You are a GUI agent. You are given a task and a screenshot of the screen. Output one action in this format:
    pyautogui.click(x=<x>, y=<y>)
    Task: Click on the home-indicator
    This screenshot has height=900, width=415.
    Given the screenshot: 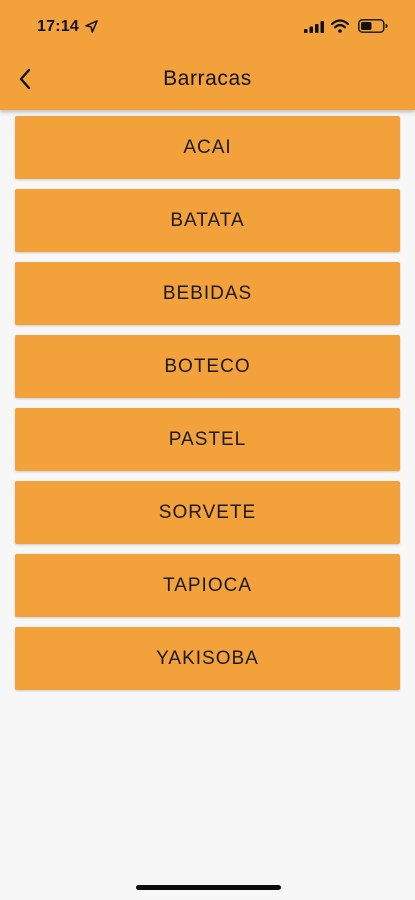 What is the action you would take?
    pyautogui.click(x=208, y=887)
    